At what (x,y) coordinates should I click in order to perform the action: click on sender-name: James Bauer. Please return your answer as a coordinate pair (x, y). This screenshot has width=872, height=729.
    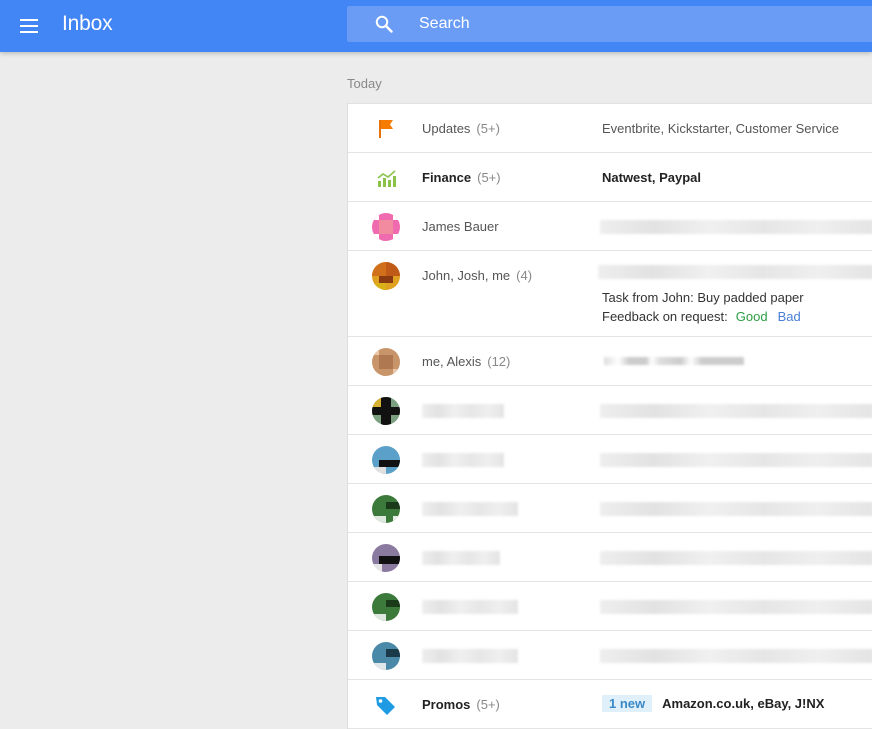
    Looking at the image, I should click on (460, 226).